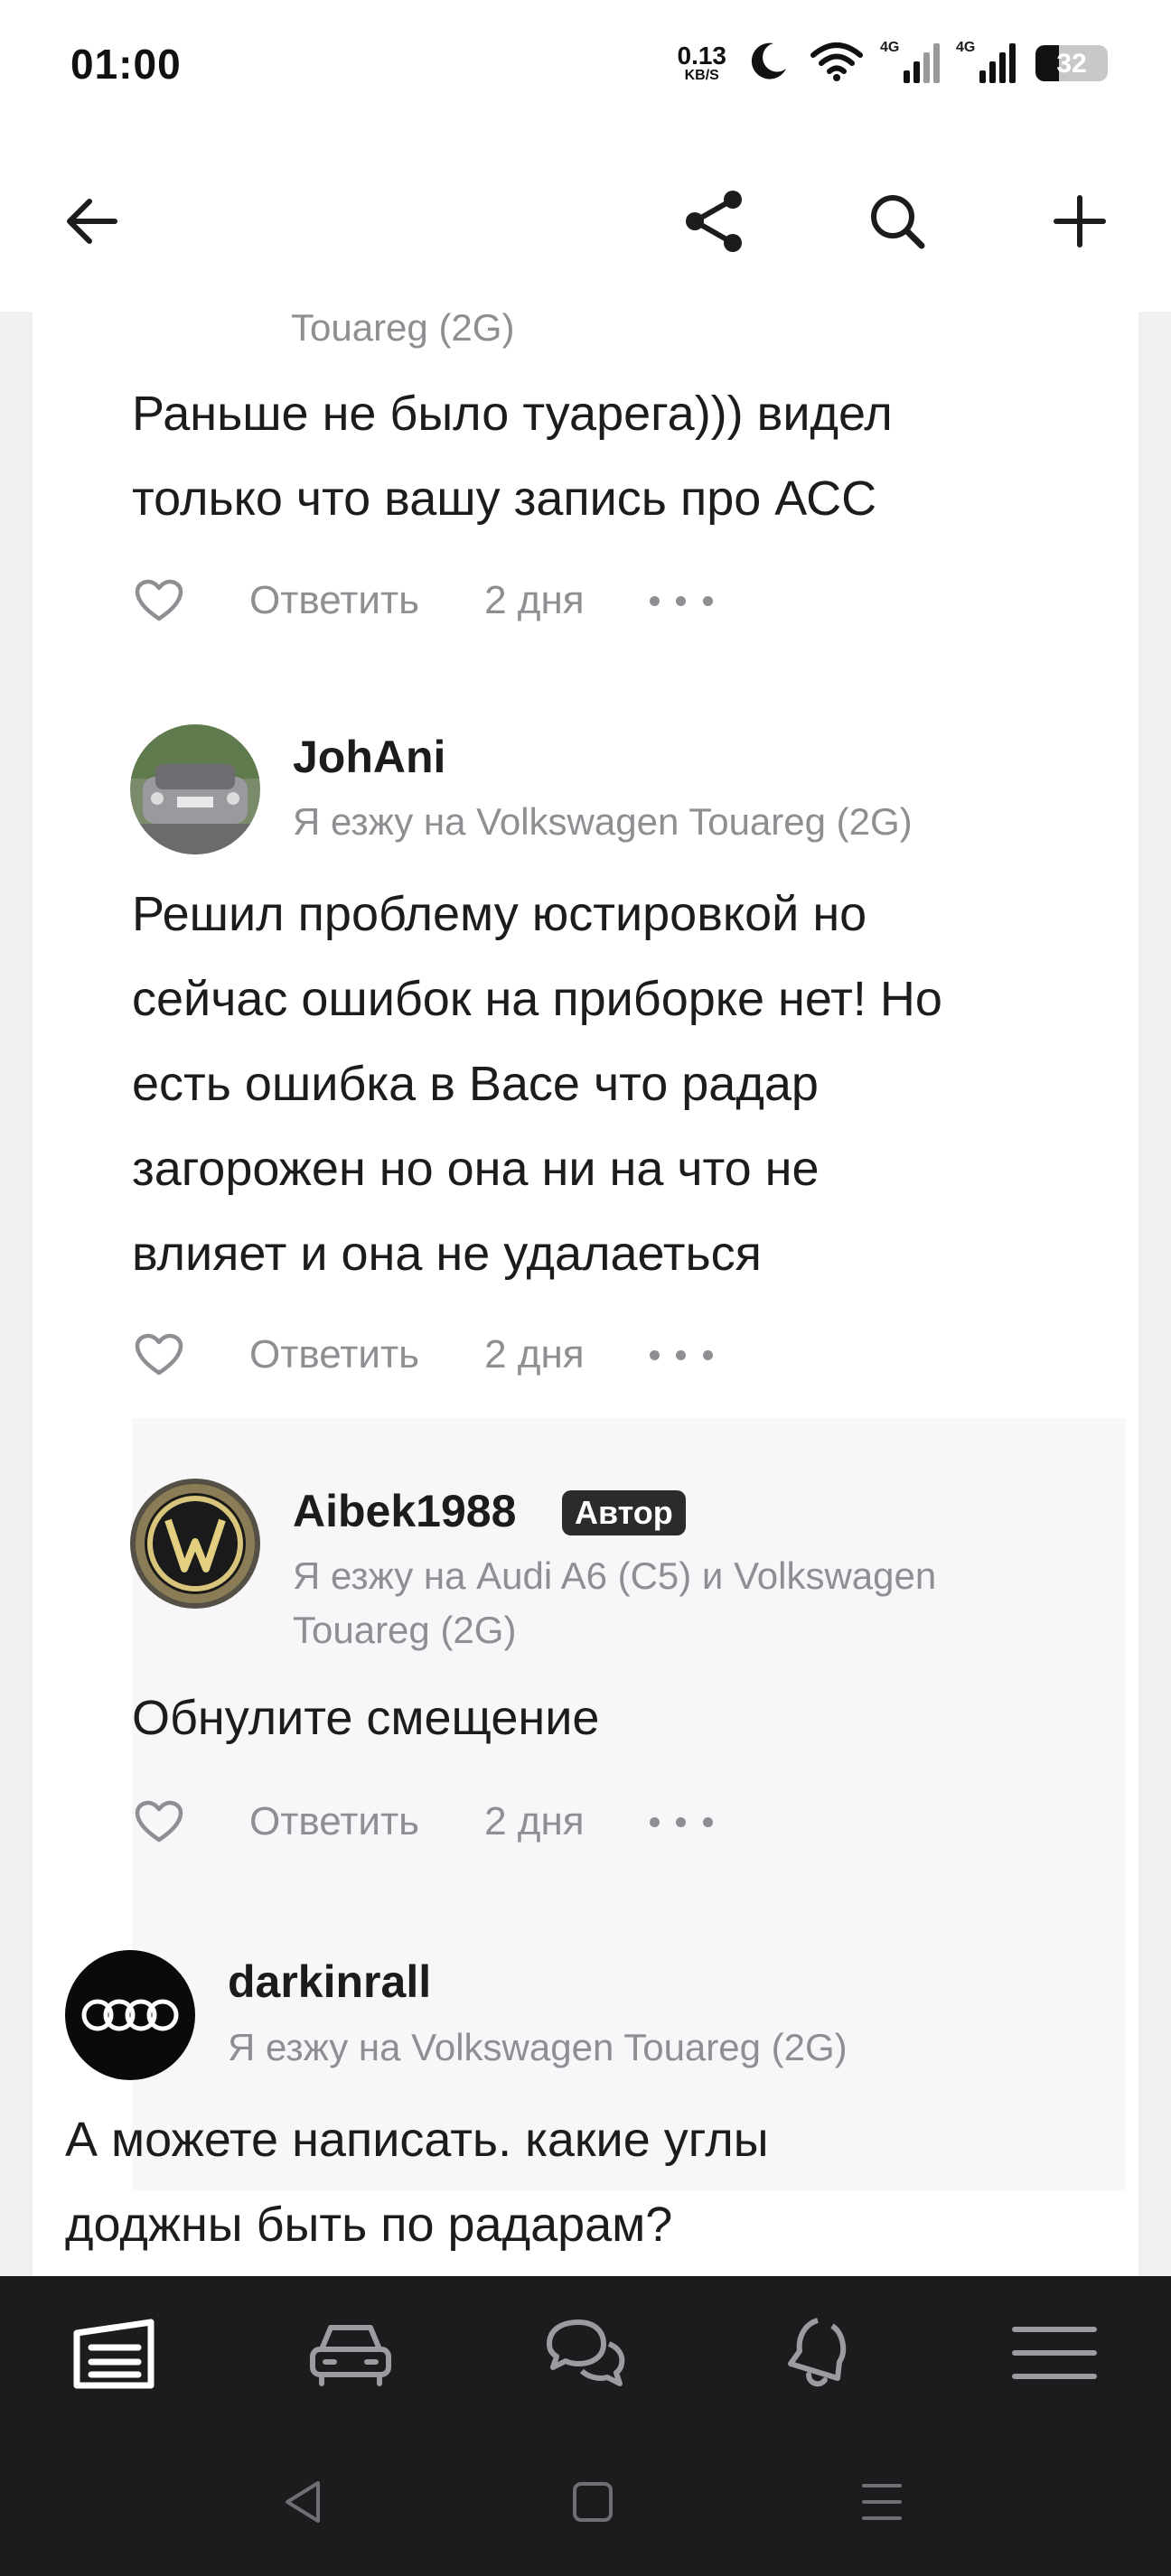 This screenshot has height=2576, width=1171. I want to click on search-icon, so click(898, 222).